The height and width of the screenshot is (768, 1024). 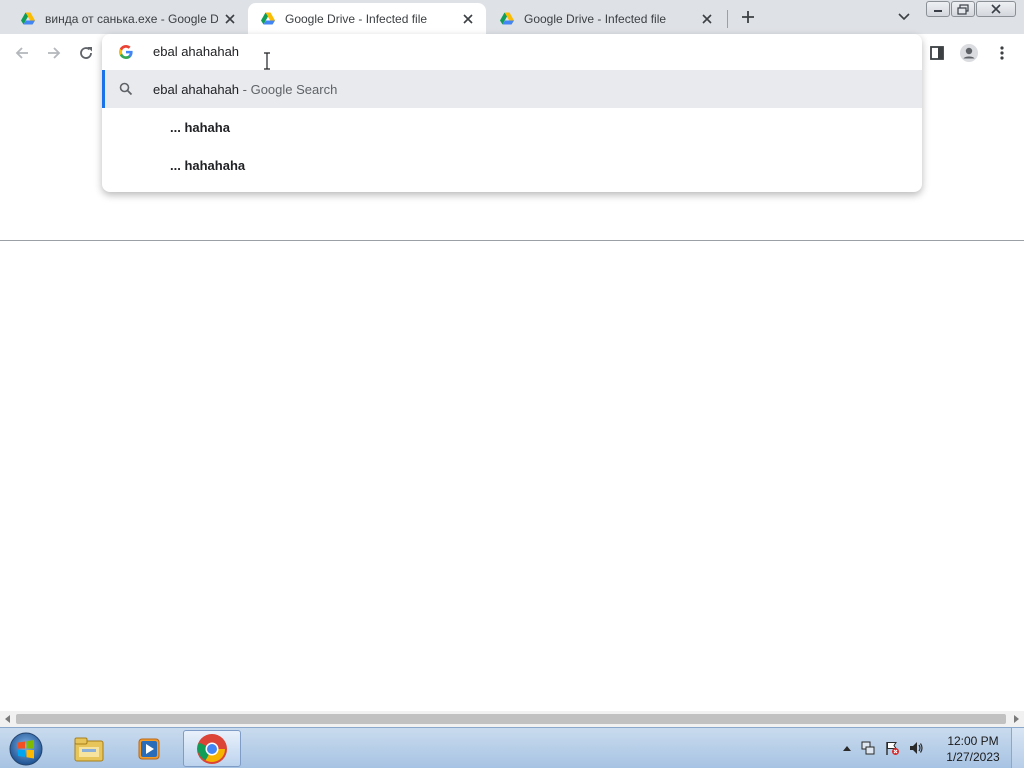 What do you see at coordinates (512, 127) in the screenshot?
I see `suggestion-hahaha: ... hahaha` at bounding box center [512, 127].